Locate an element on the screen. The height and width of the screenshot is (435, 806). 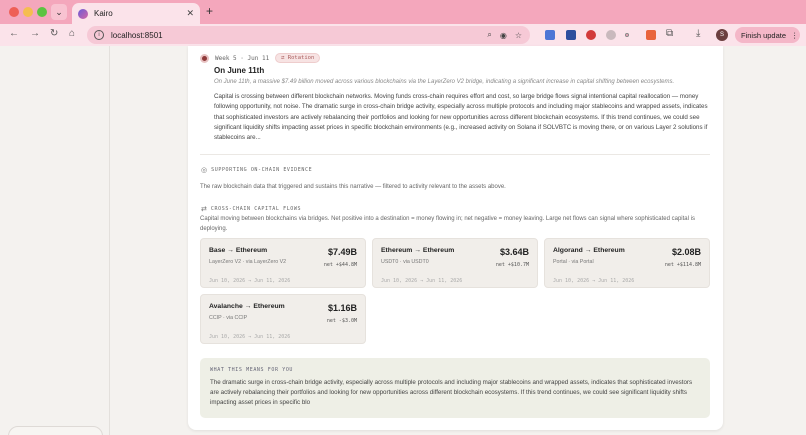
url-text: localhost:8501 is located at coordinates (137, 35).